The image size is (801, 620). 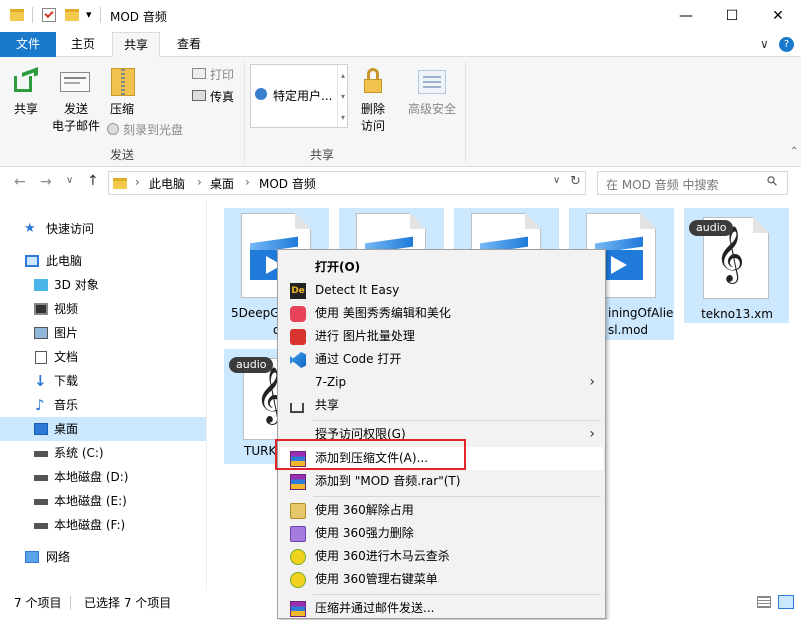 What do you see at coordinates (69, 180) in the screenshot?
I see `recent-locations-button: ∨` at bounding box center [69, 180].